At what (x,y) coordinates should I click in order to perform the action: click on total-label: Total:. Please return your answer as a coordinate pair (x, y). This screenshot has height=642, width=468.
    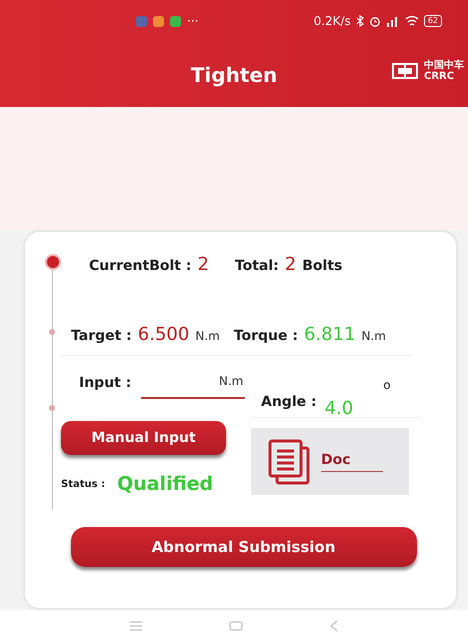
    Looking at the image, I should click on (256, 266).